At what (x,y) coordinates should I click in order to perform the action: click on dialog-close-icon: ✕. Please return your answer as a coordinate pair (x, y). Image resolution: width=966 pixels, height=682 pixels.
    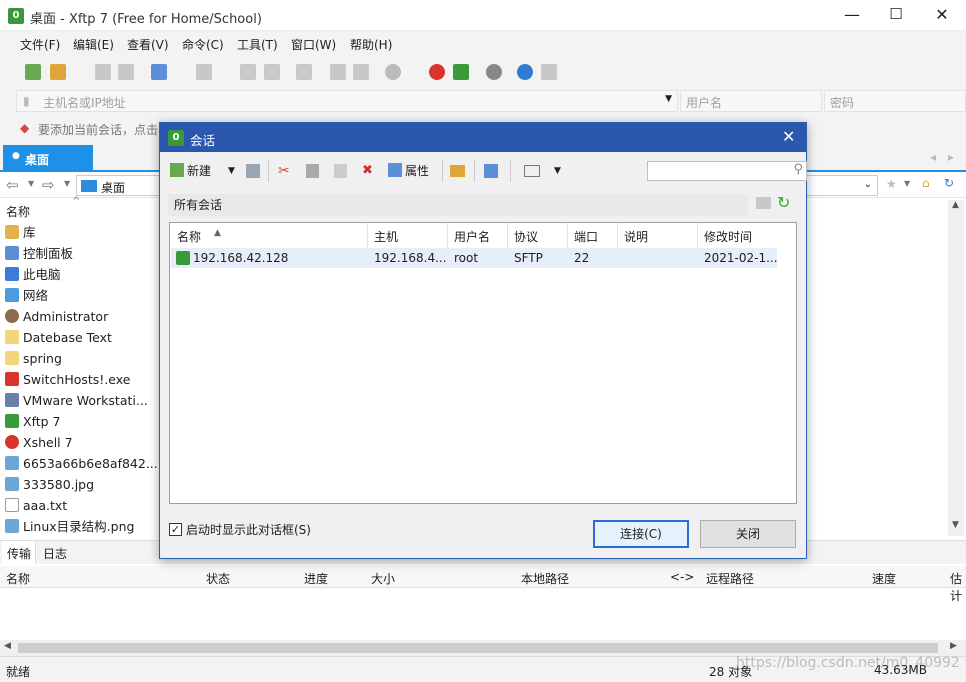
    Looking at the image, I should click on (788, 136).